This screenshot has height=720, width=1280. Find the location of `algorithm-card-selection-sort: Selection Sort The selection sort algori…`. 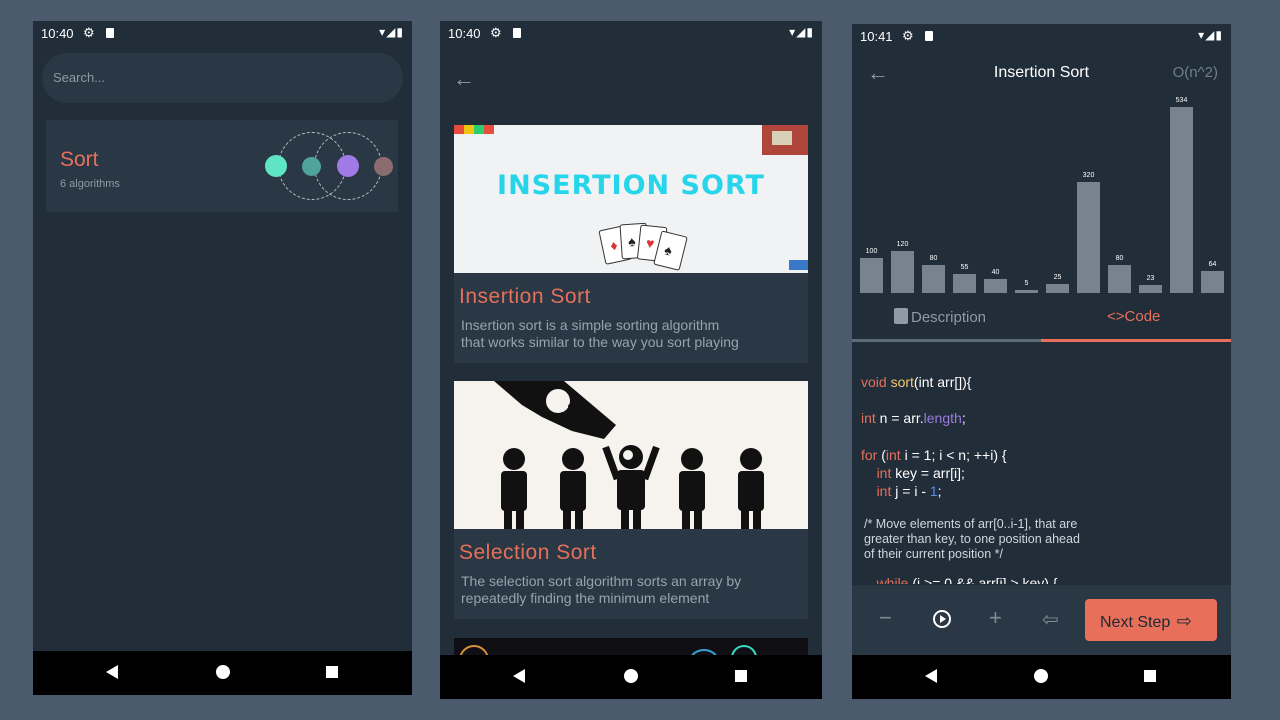

algorithm-card-selection-sort: Selection Sort The selection sort algori… is located at coordinates (631, 500).